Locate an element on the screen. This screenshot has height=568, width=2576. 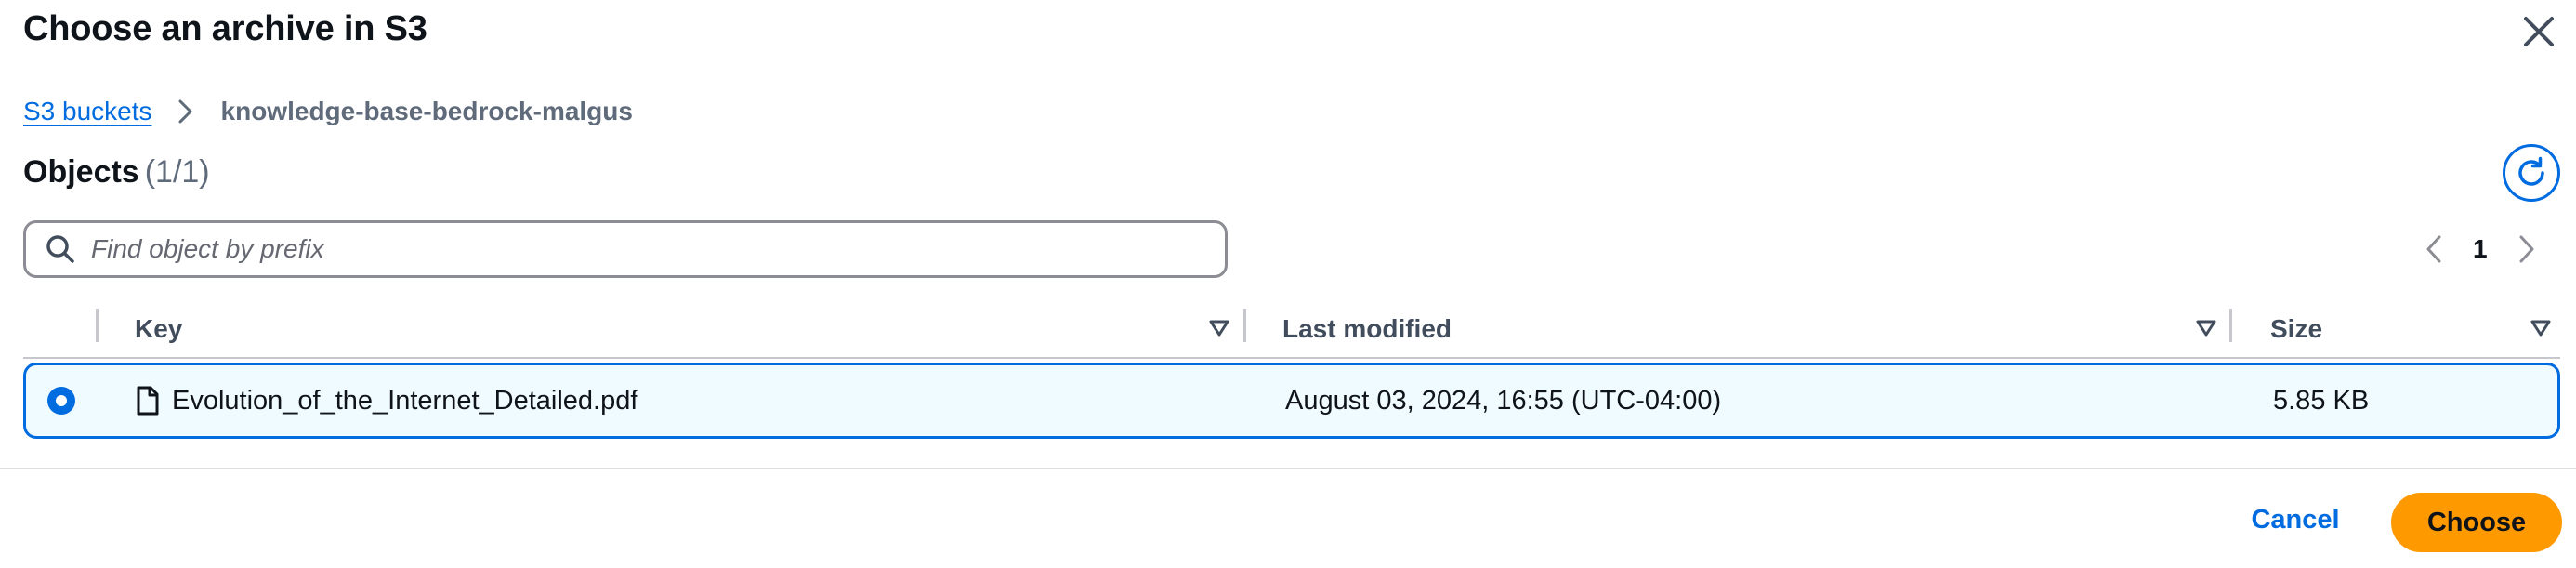
column-header-key: Key is located at coordinates (159, 328).